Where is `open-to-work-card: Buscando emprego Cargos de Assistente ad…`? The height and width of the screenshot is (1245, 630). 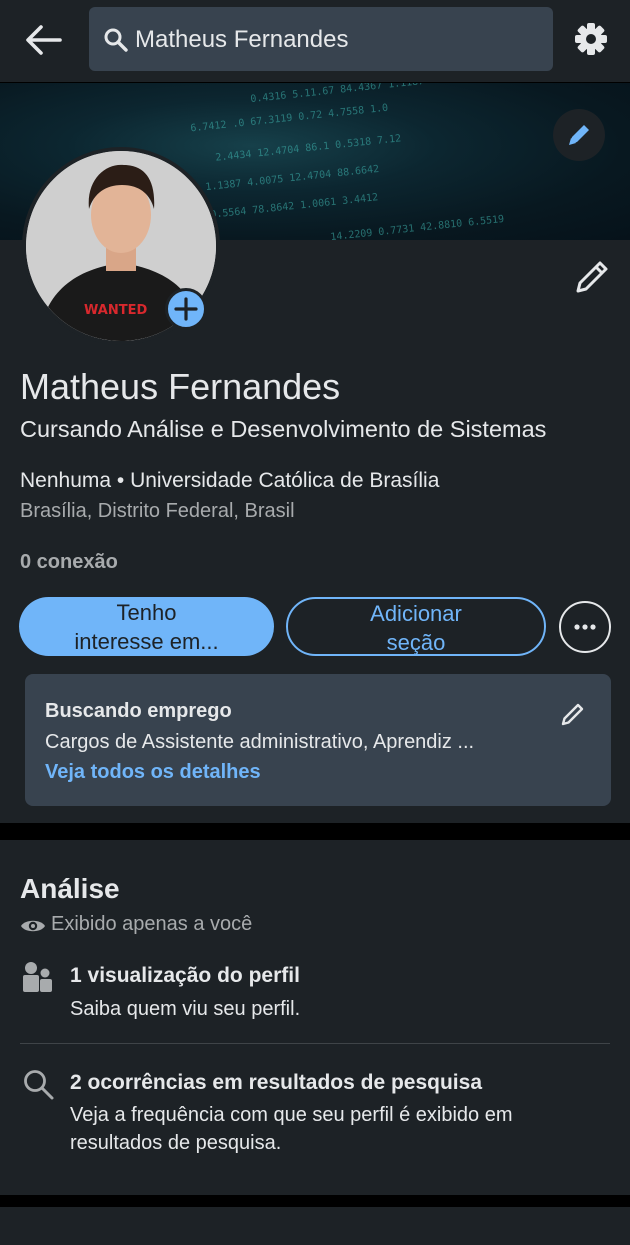
open-to-work-card: Buscando emprego Cargos de Assistente ad… is located at coordinates (318, 740).